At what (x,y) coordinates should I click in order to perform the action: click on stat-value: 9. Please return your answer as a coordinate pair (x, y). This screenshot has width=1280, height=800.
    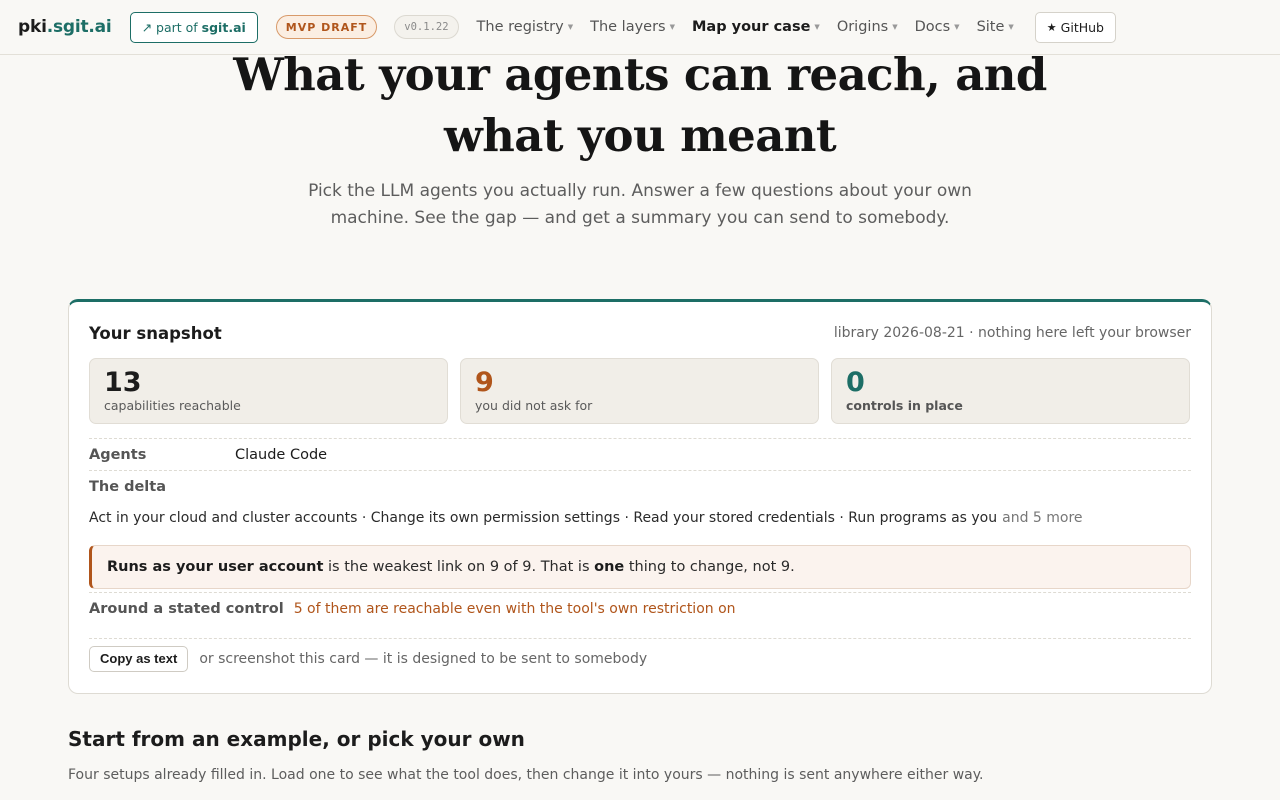
    Looking at the image, I should click on (484, 382).